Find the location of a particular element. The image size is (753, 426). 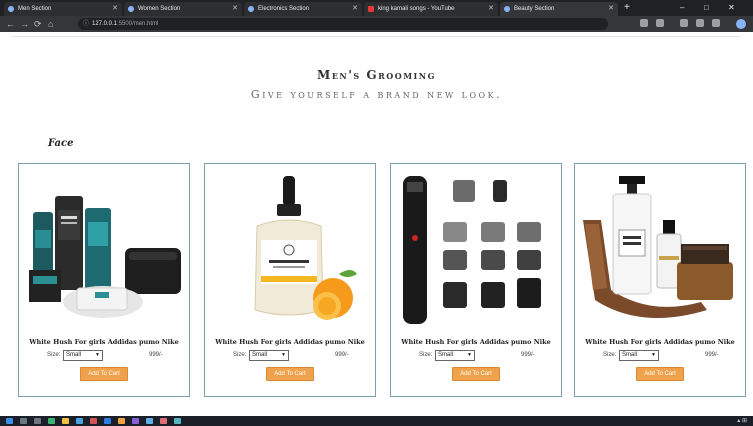

start-icon is located at coordinates (9, 421).